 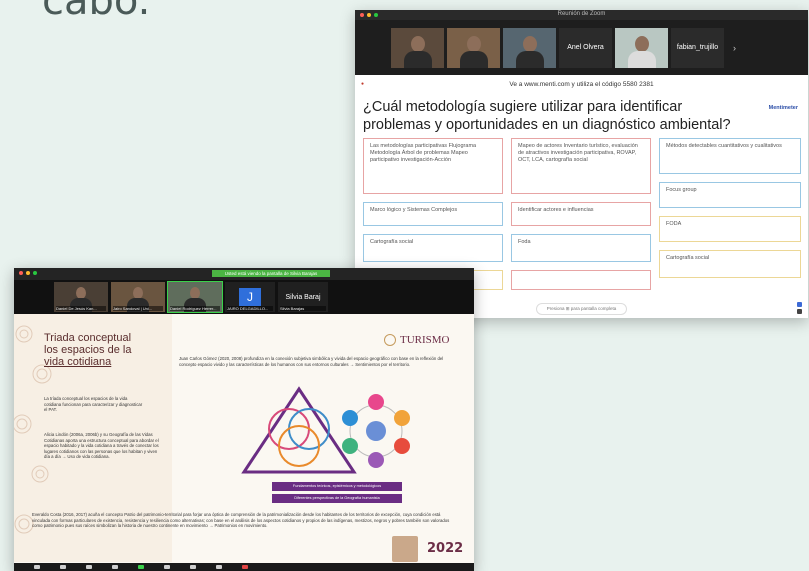 I want to click on chevron-right-icon: ›, so click(x=734, y=48).